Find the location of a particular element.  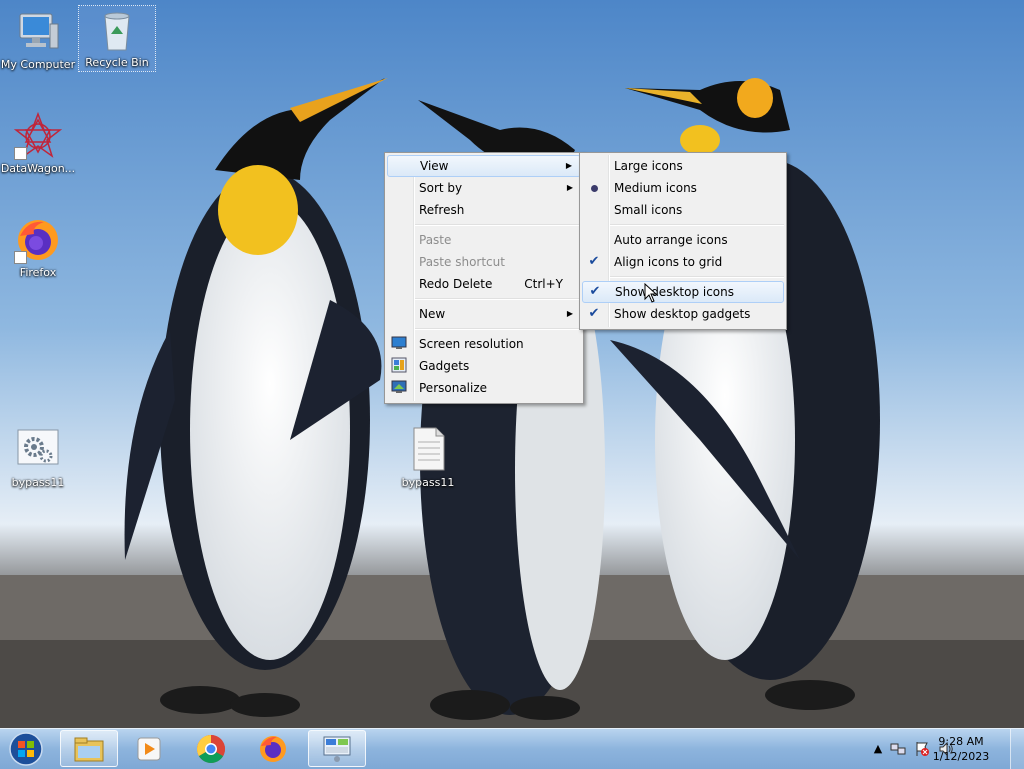

screen-resolution-icon is located at coordinates (399, 344).